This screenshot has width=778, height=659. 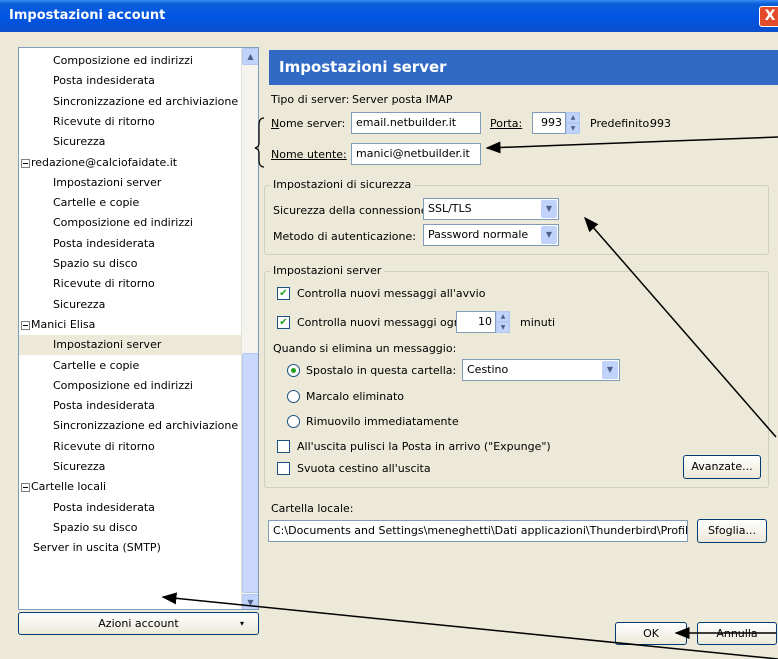 I want to click on arrow-to-security, so click(x=680, y=327).